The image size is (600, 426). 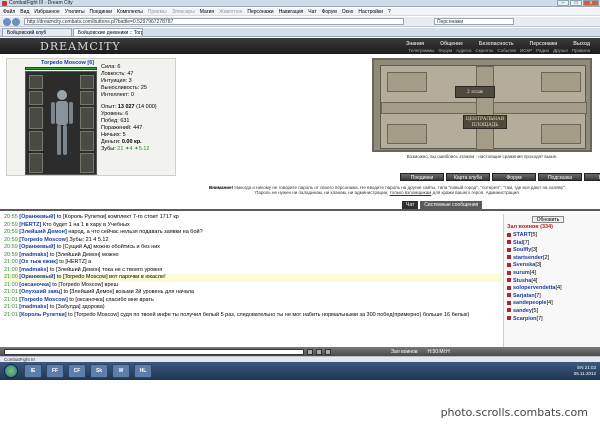 I want to click on menu-sets: Комплекты, so click(x=130, y=12).